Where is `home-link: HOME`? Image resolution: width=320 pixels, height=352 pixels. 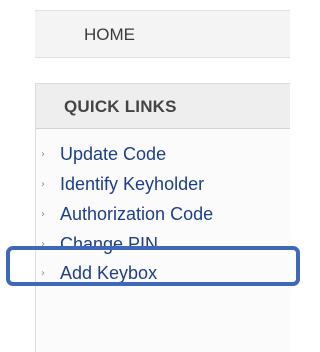
home-link: HOME is located at coordinates (109, 35).